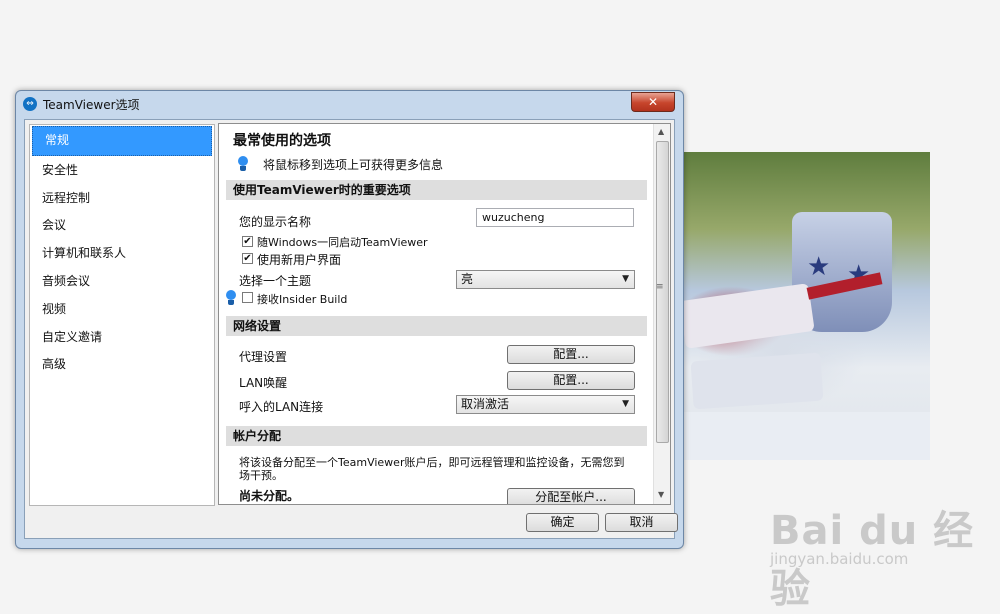  What do you see at coordinates (302, 299) in the screenshot?
I see `insider-checkbox-label: 接收Insider Build` at bounding box center [302, 299].